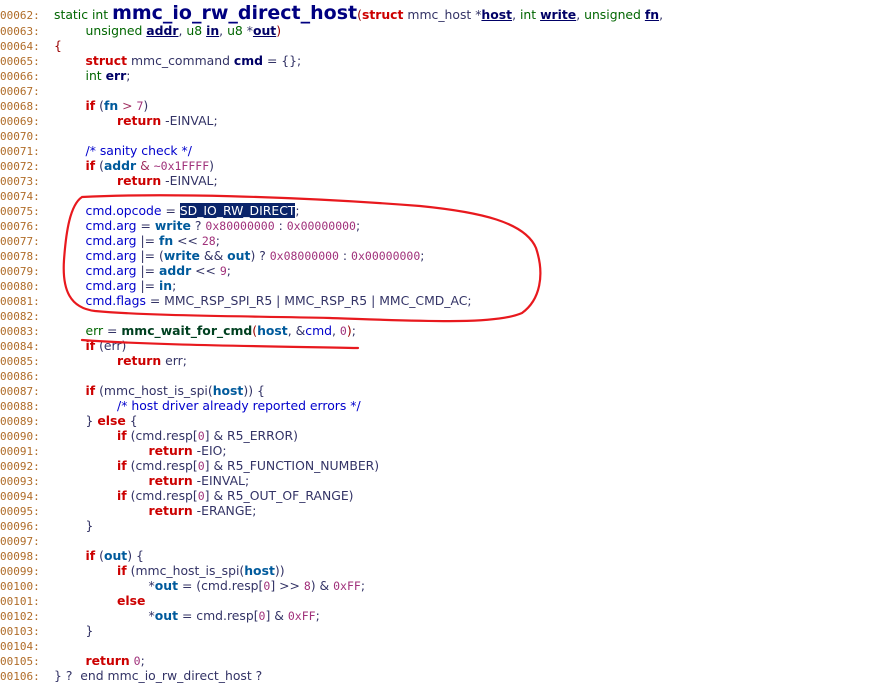 Image resolution: width=877 pixels, height=686 pixels. Describe the element at coordinates (202, 510) in the screenshot. I see `code-text: return -ERANGE;` at that location.